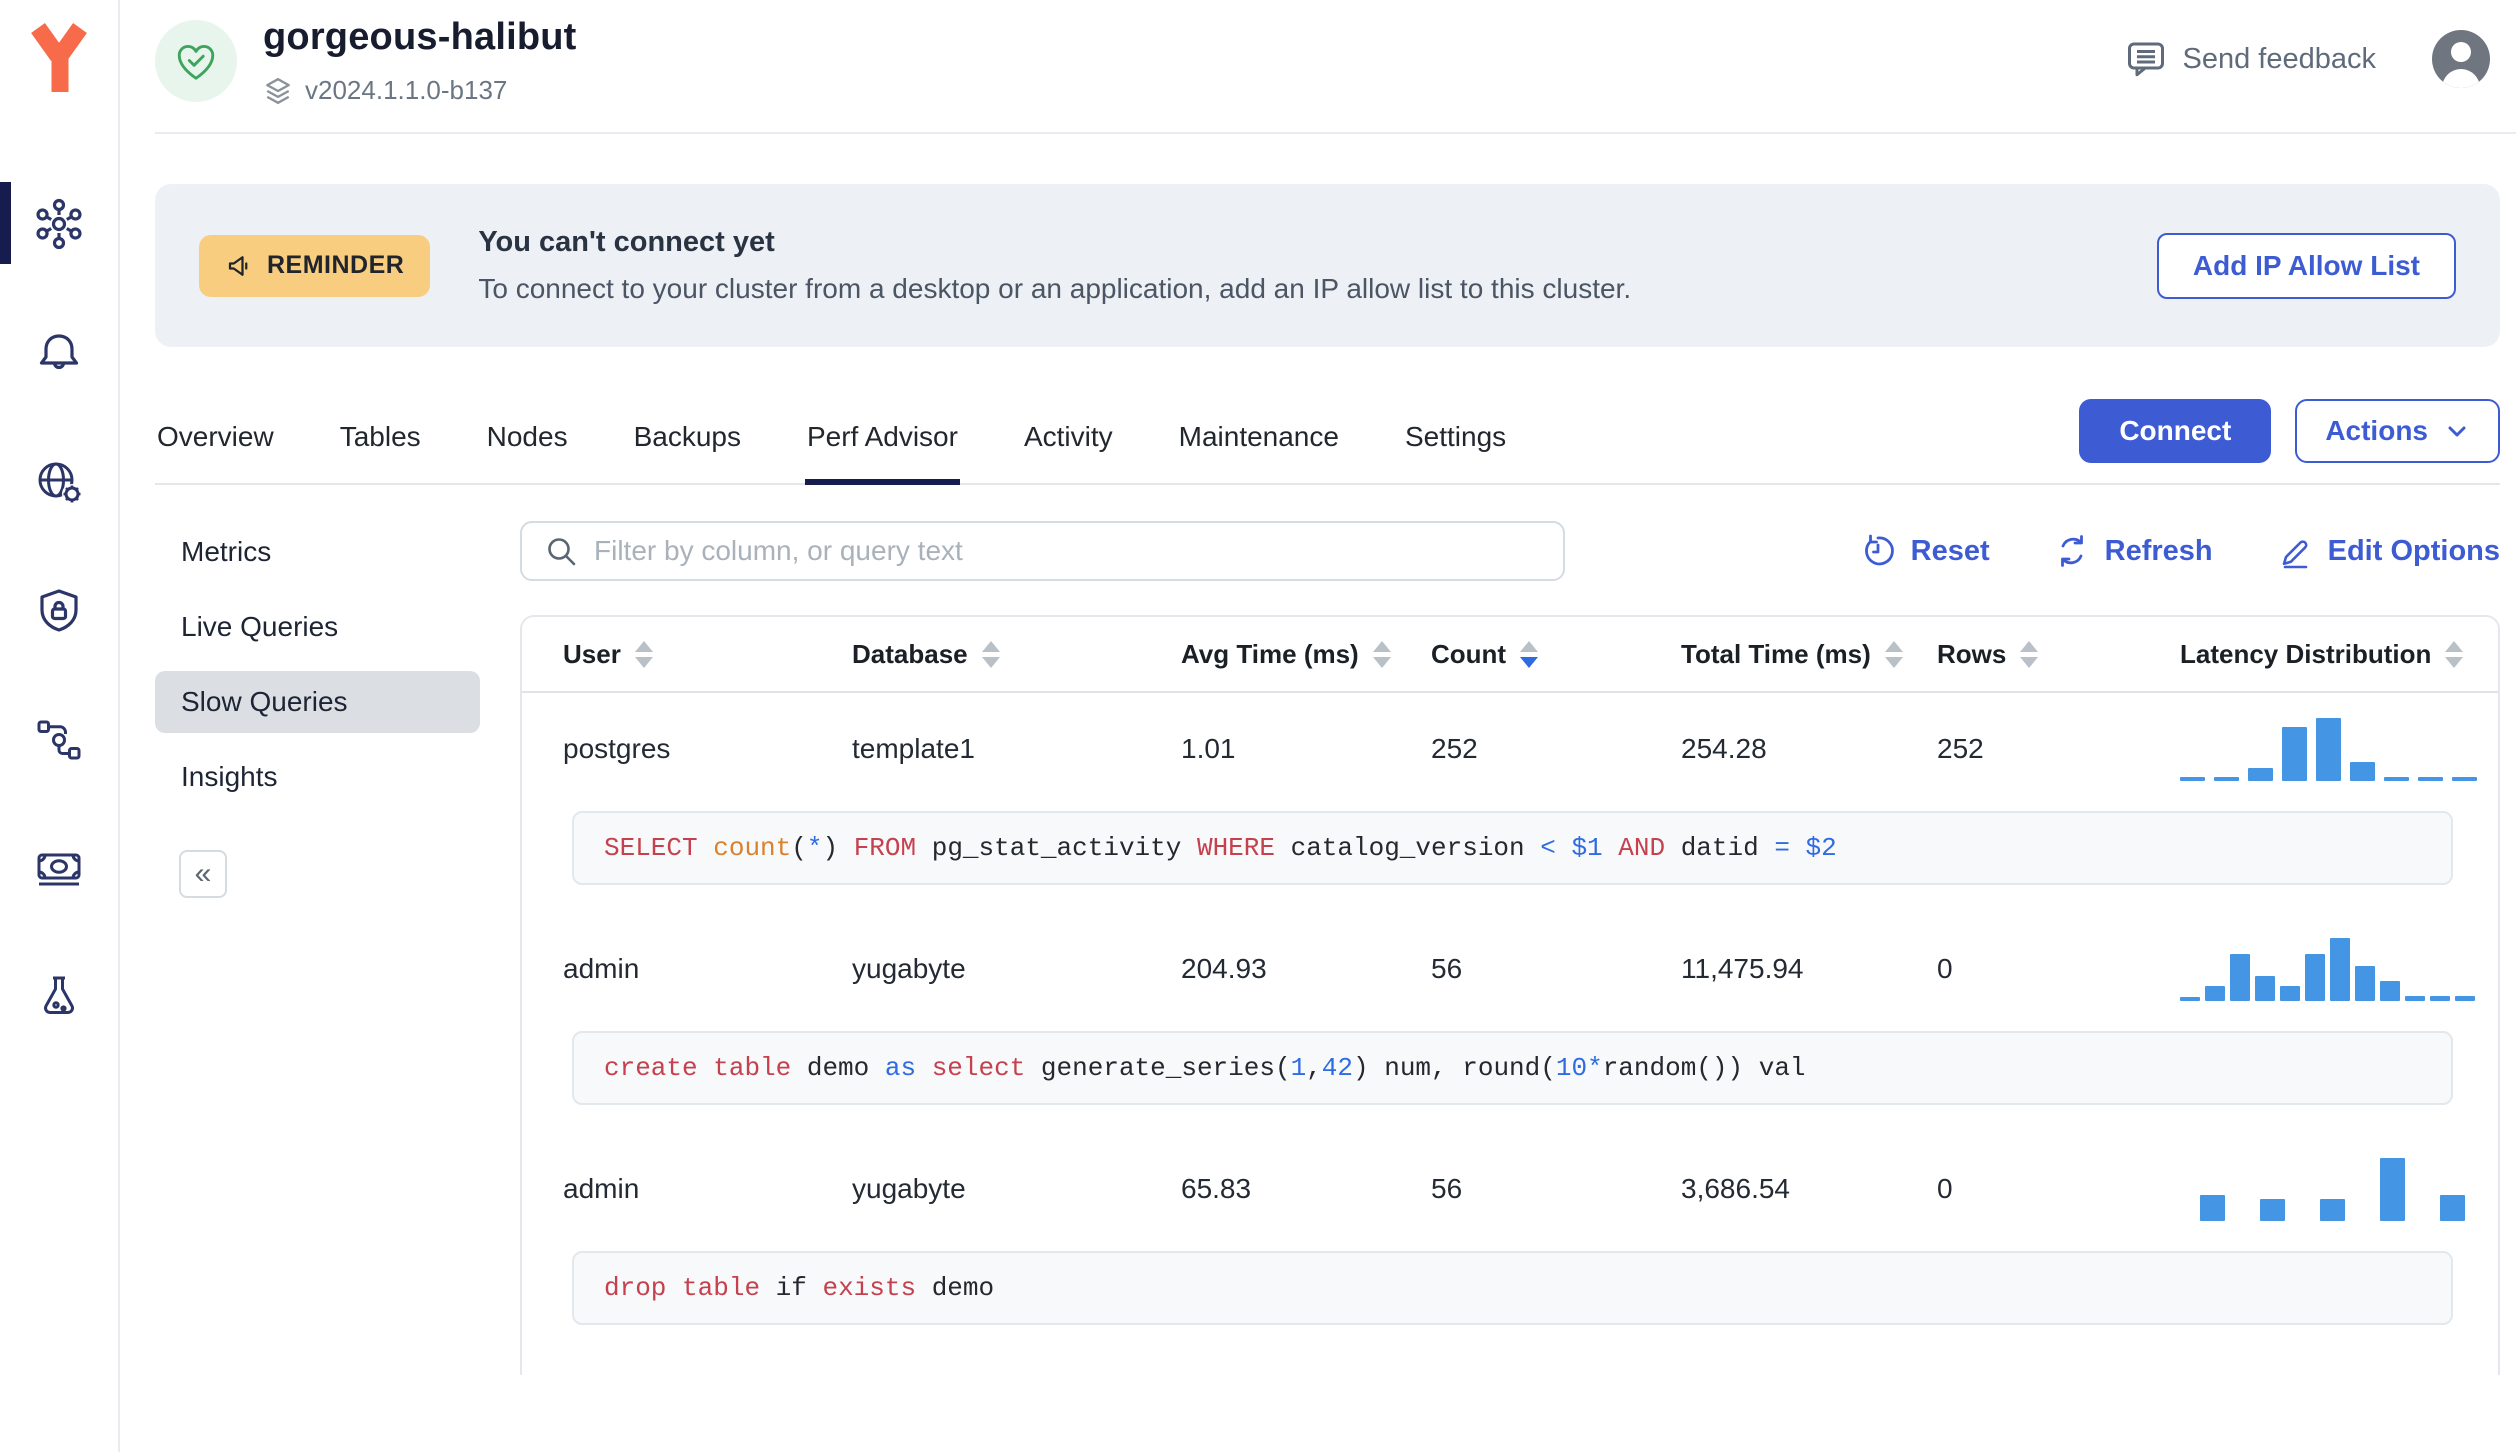 The width and height of the screenshot is (2516, 1452). Describe the element at coordinates (1510, 969) in the screenshot. I see `table-row: admin yugabyte 204.93 56 11,475.94 0` at that location.